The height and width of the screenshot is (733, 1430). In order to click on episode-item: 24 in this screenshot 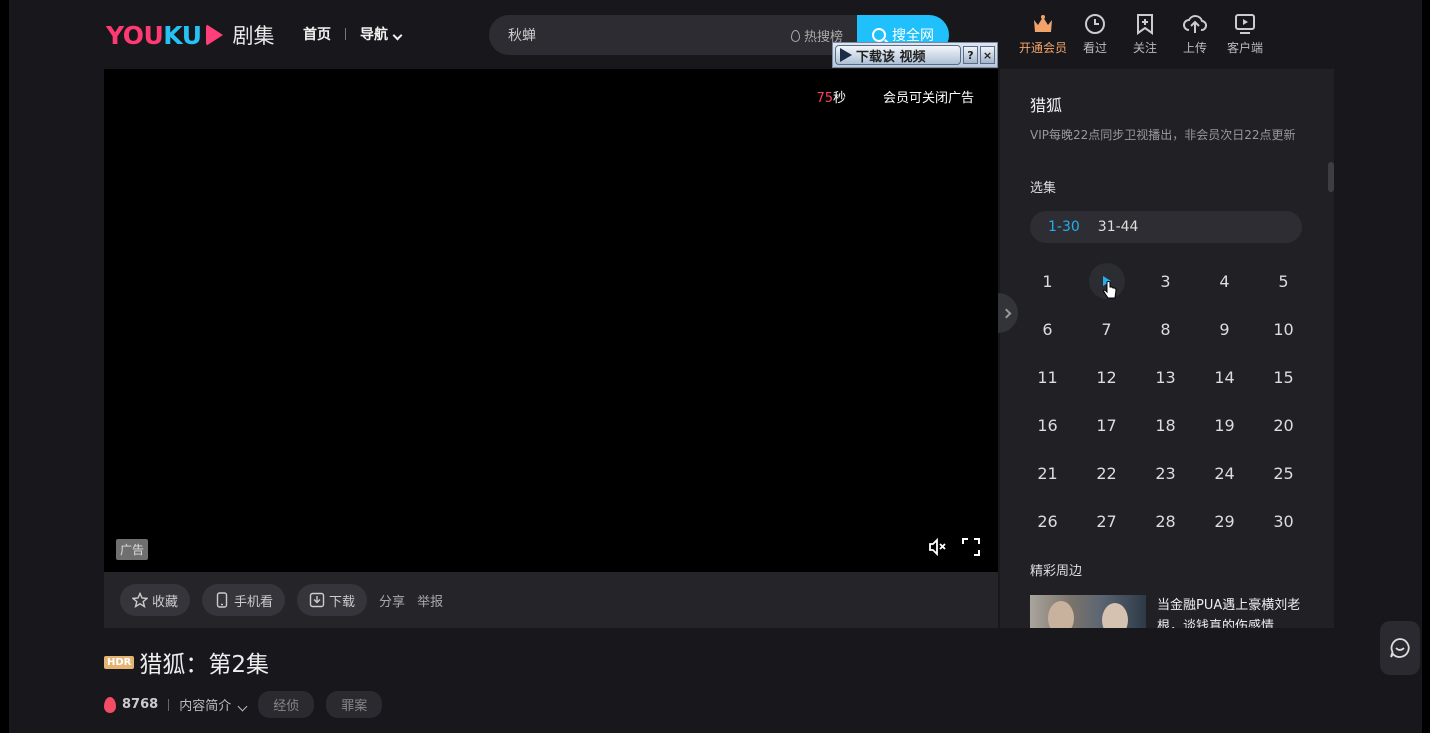, I will do `click(1224, 473)`.